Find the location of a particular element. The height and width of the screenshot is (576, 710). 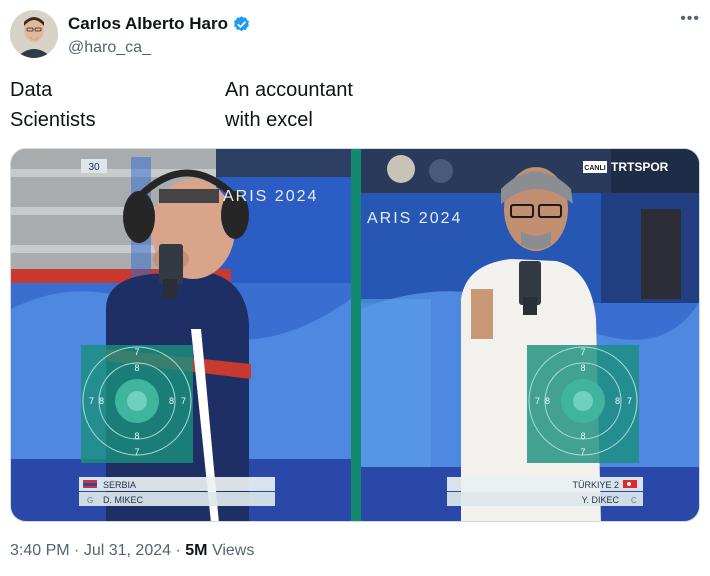

position-tag: G is located at coordinates (90, 500).